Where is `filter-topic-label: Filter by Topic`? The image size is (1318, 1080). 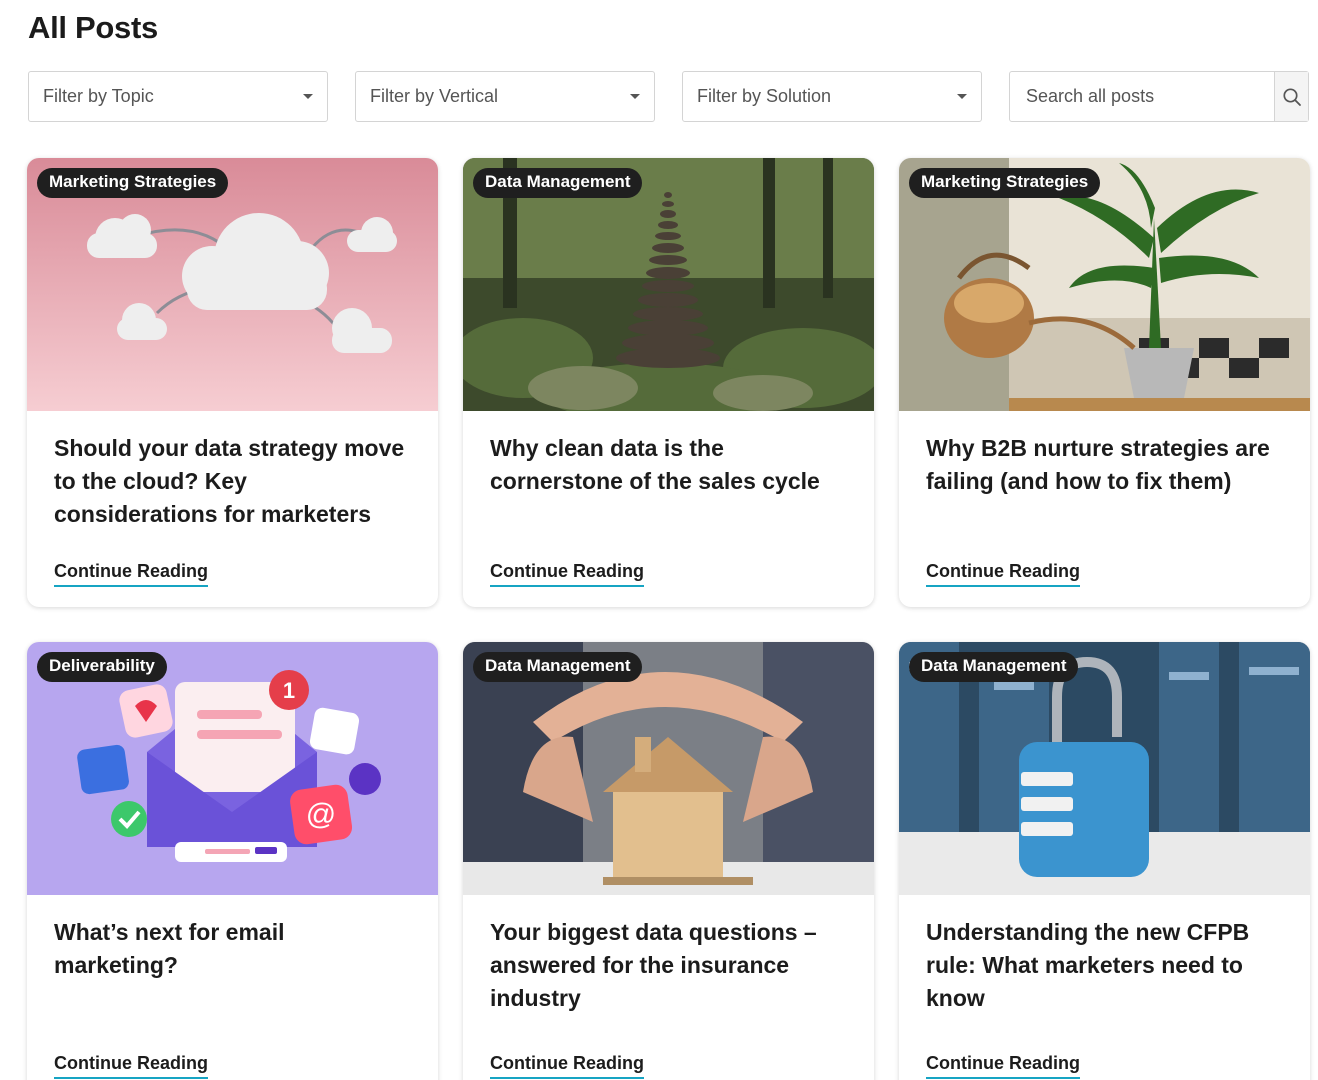 filter-topic-label: Filter by Topic is located at coordinates (98, 96).